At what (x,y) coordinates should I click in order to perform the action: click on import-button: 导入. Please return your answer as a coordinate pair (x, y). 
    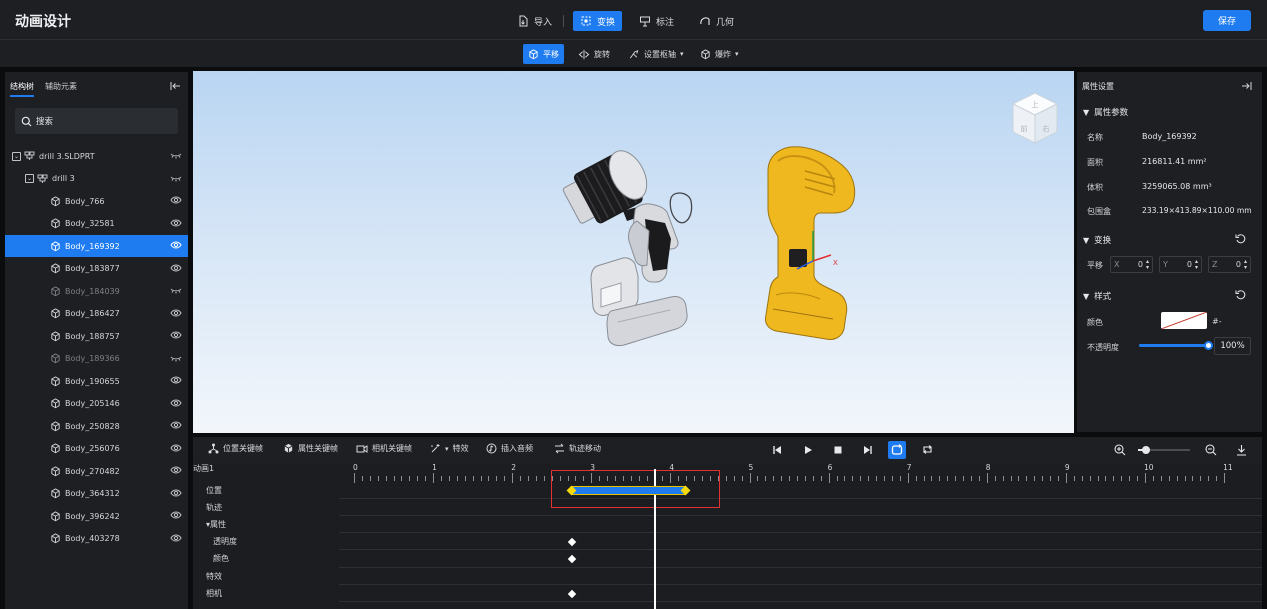
    Looking at the image, I should click on (534, 21).